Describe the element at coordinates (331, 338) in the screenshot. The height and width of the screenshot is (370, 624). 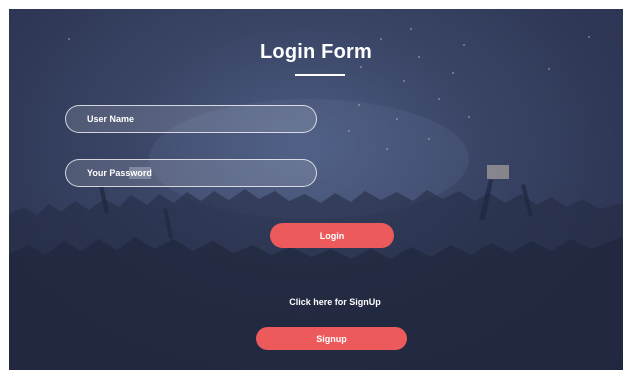
I see `signup-button: Signup` at that location.